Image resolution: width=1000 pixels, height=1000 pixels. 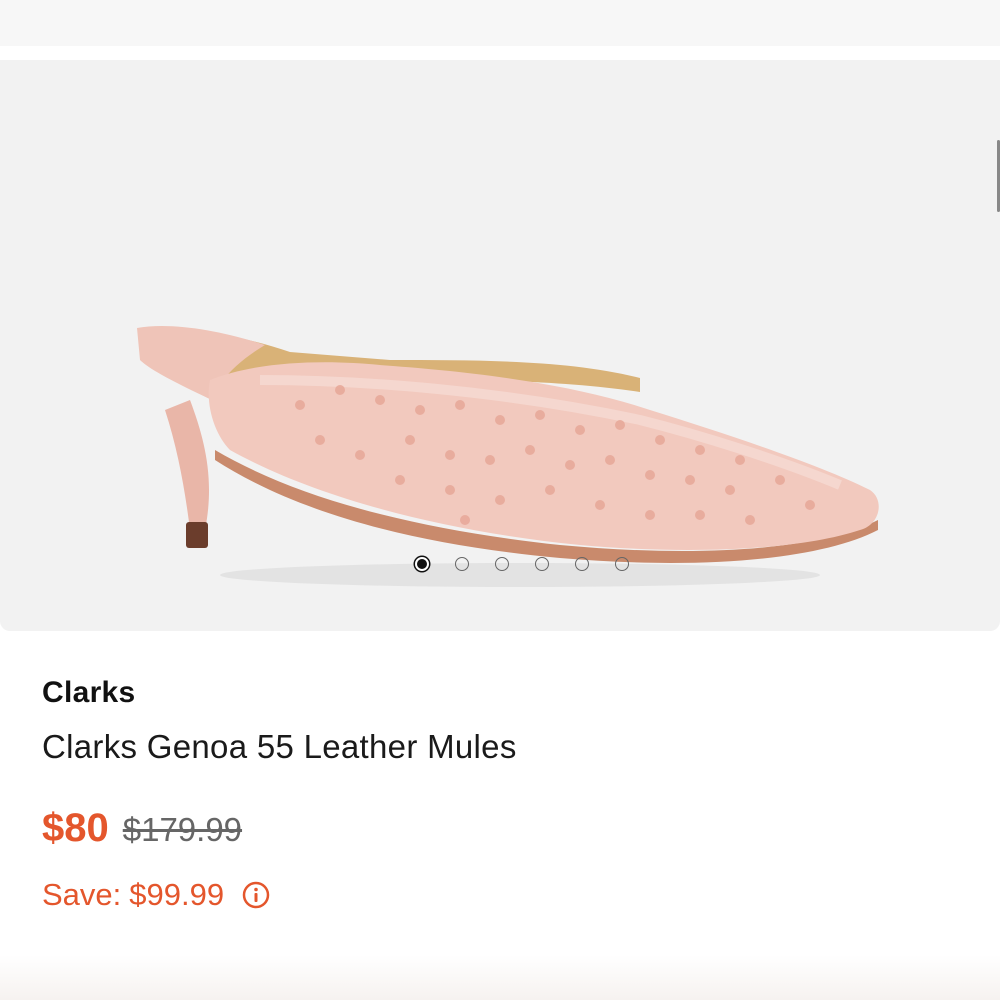 What do you see at coordinates (512, 895) in the screenshot?
I see `savings-row: Save: $99.99` at bounding box center [512, 895].